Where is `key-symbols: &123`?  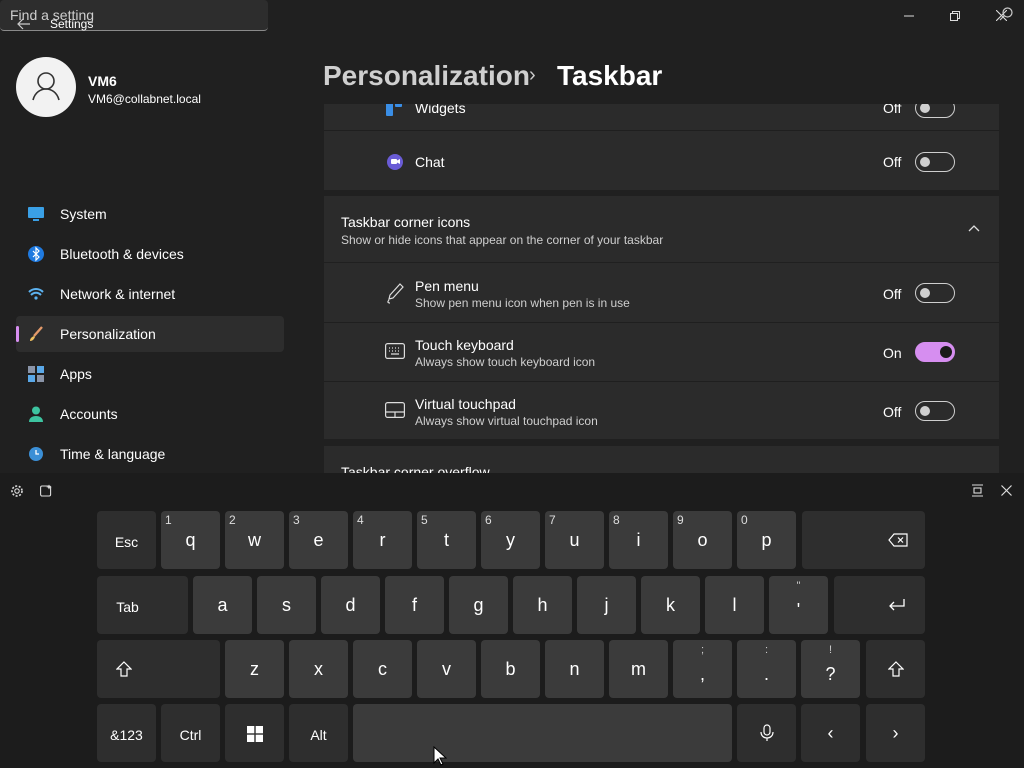
key-symbols: &123 is located at coordinates (126, 733).